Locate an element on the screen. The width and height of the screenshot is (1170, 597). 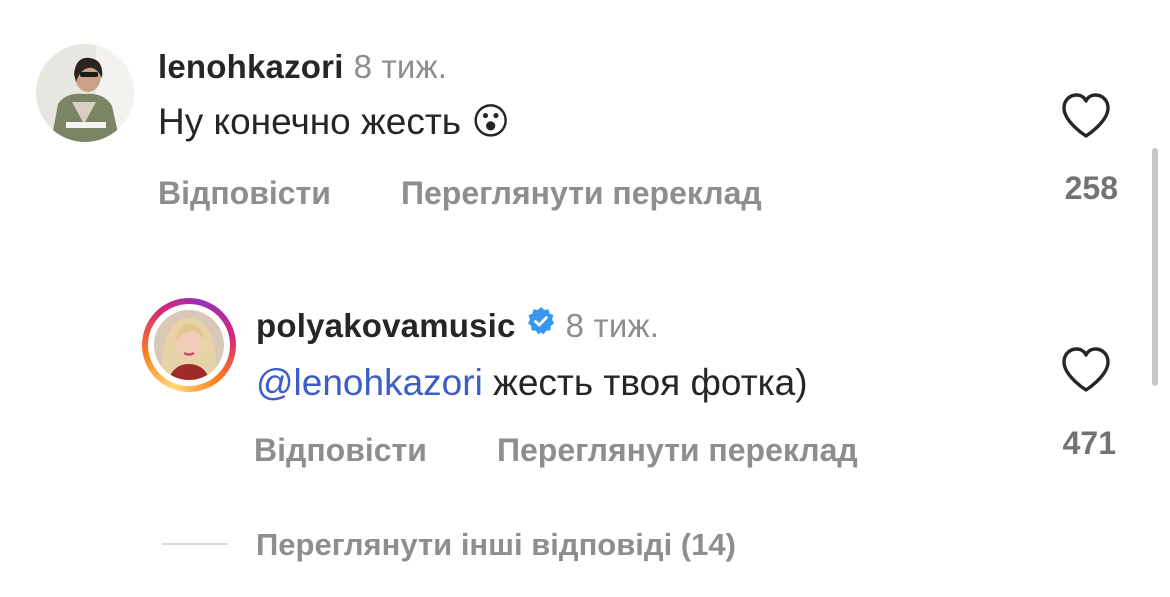
comment-header: lenohkazori 8 тиж. is located at coordinates (302, 67).